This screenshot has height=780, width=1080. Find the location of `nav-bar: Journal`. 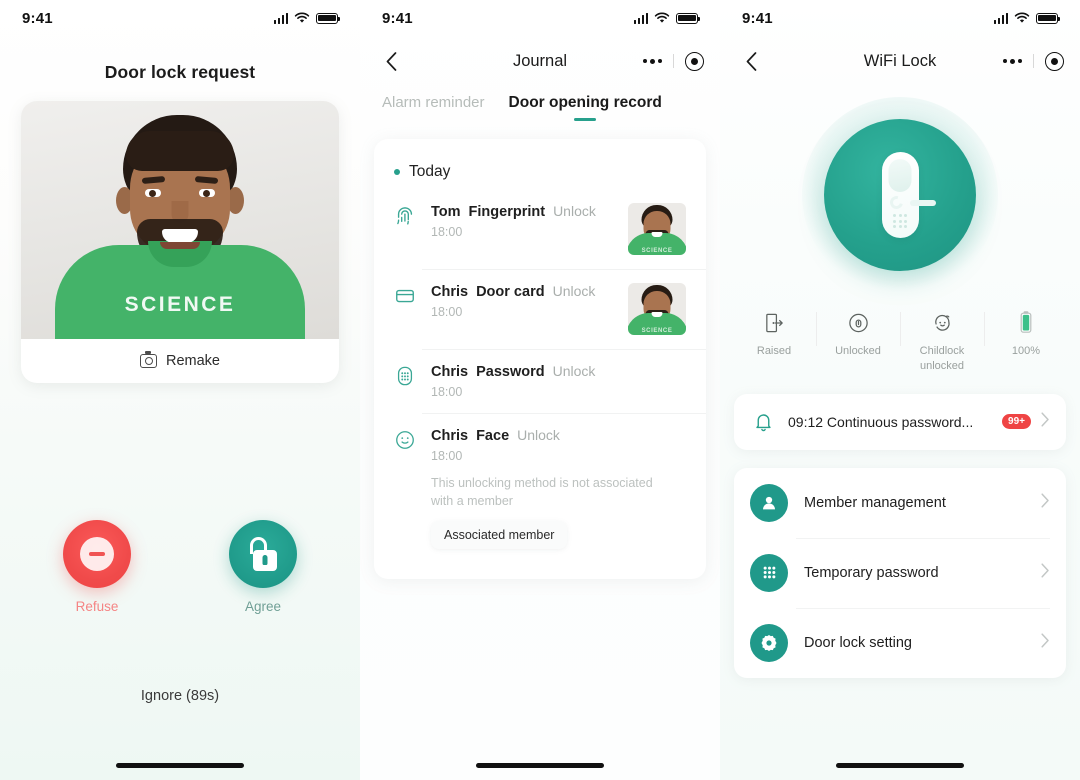

nav-bar: Journal is located at coordinates (540, 61).